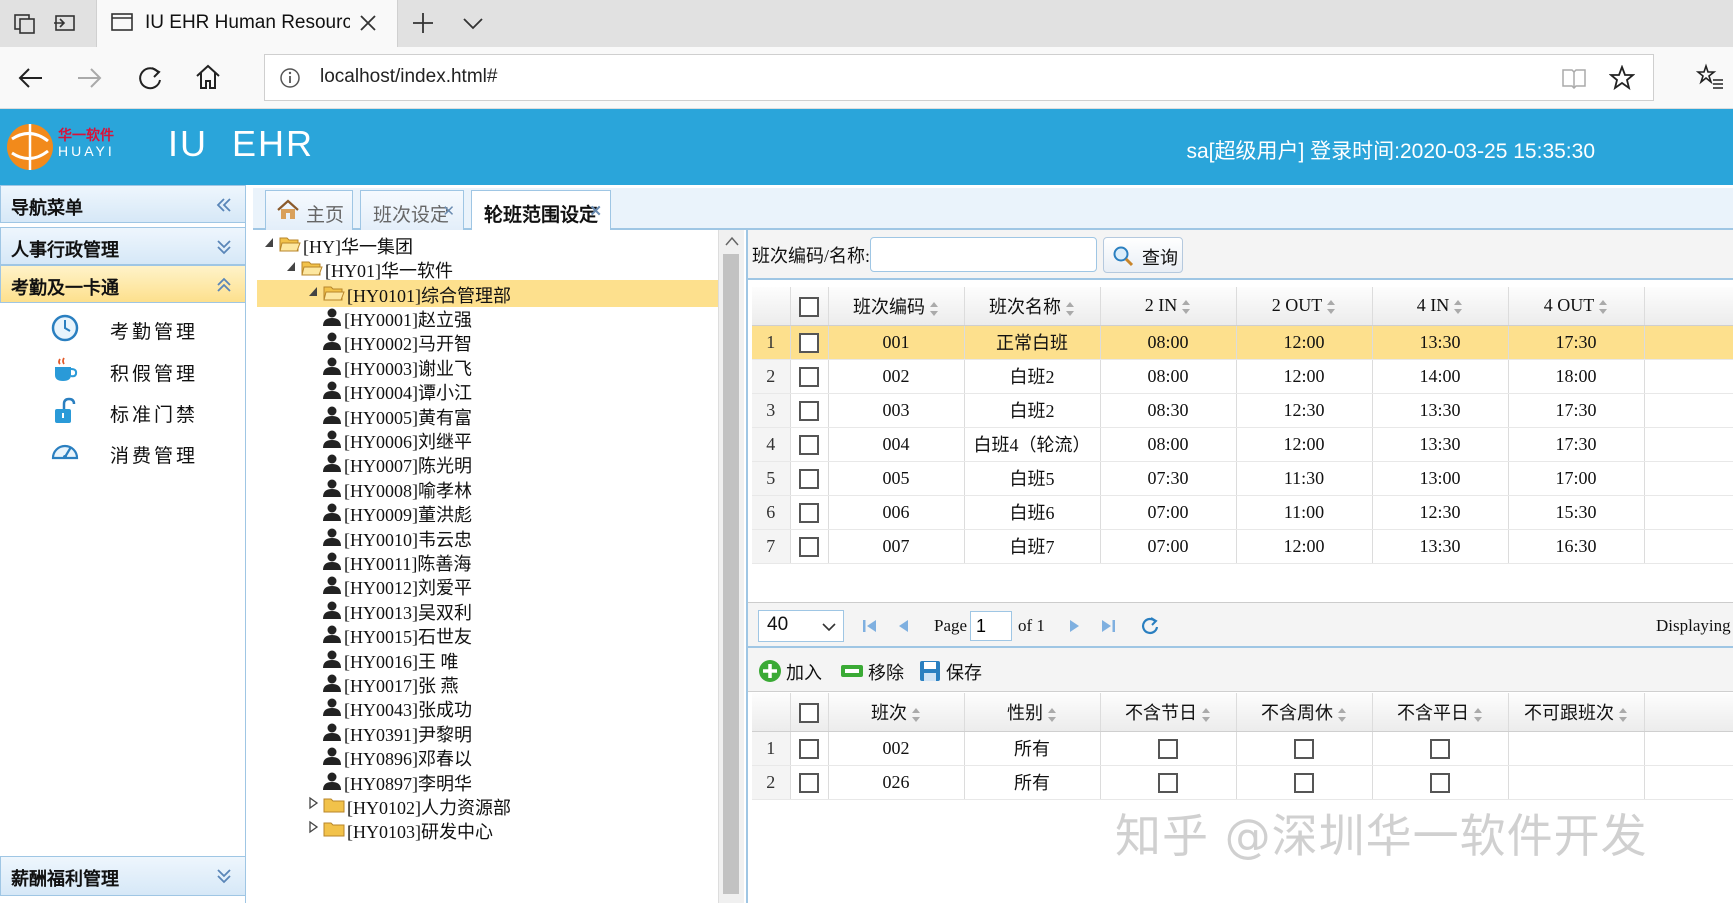 The image size is (1733, 903). I want to click on nav-group-payroll: 薪酬福利管理, so click(123, 876).